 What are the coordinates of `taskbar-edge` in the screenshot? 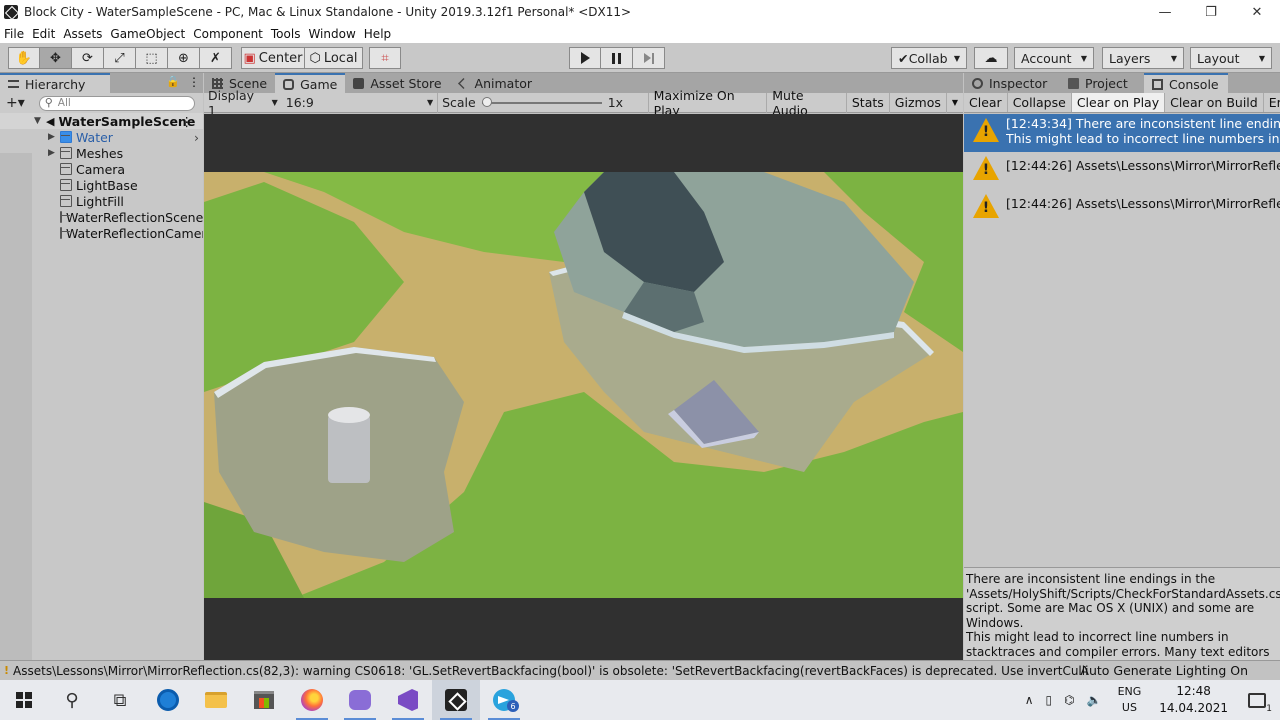 It's located at (168, 700).